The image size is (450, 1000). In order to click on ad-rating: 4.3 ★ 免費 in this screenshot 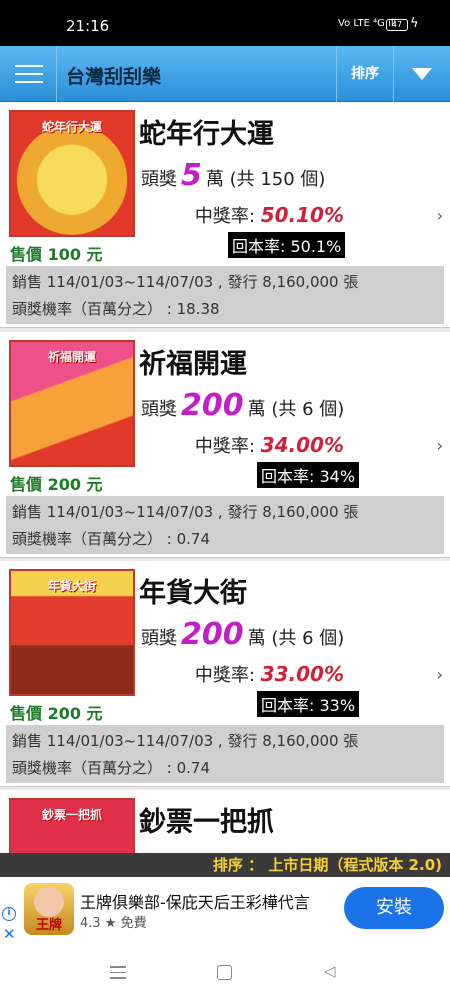, I will do `click(113, 923)`.